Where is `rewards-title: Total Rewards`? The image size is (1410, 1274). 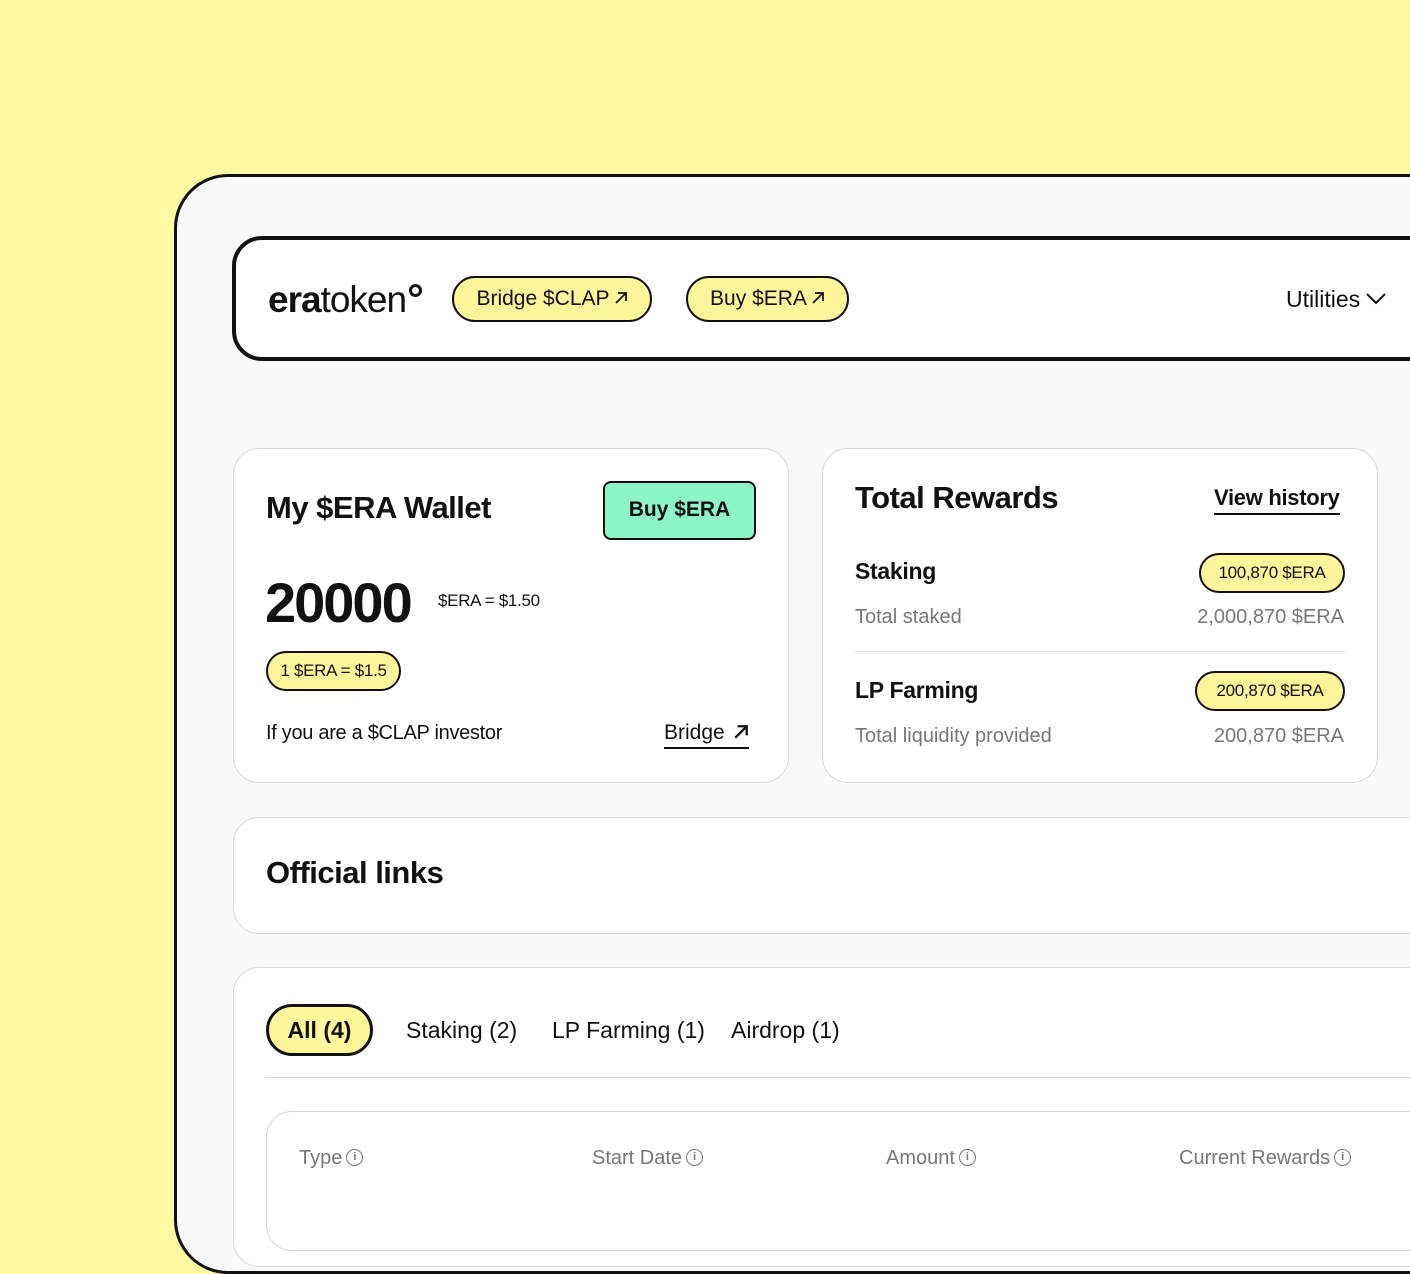 rewards-title: Total Rewards is located at coordinates (957, 497).